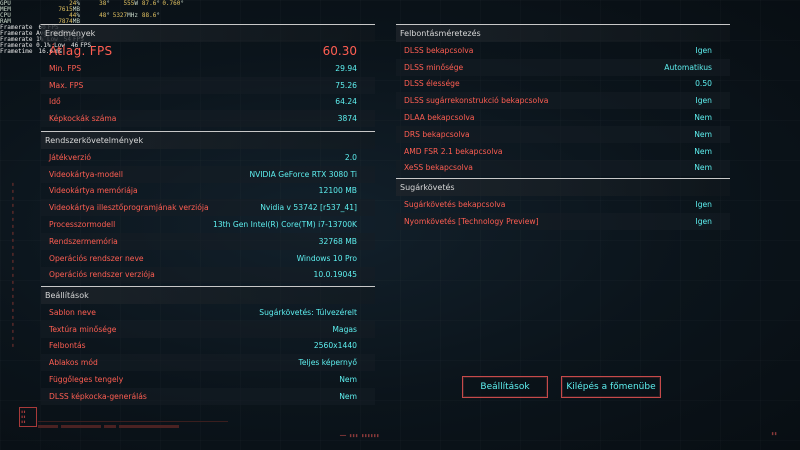 Image resolution: width=800 pixels, height=450 pixels. Describe the element at coordinates (132, 15) in the screenshot. I see `overlay-unit: MHz` at that location.